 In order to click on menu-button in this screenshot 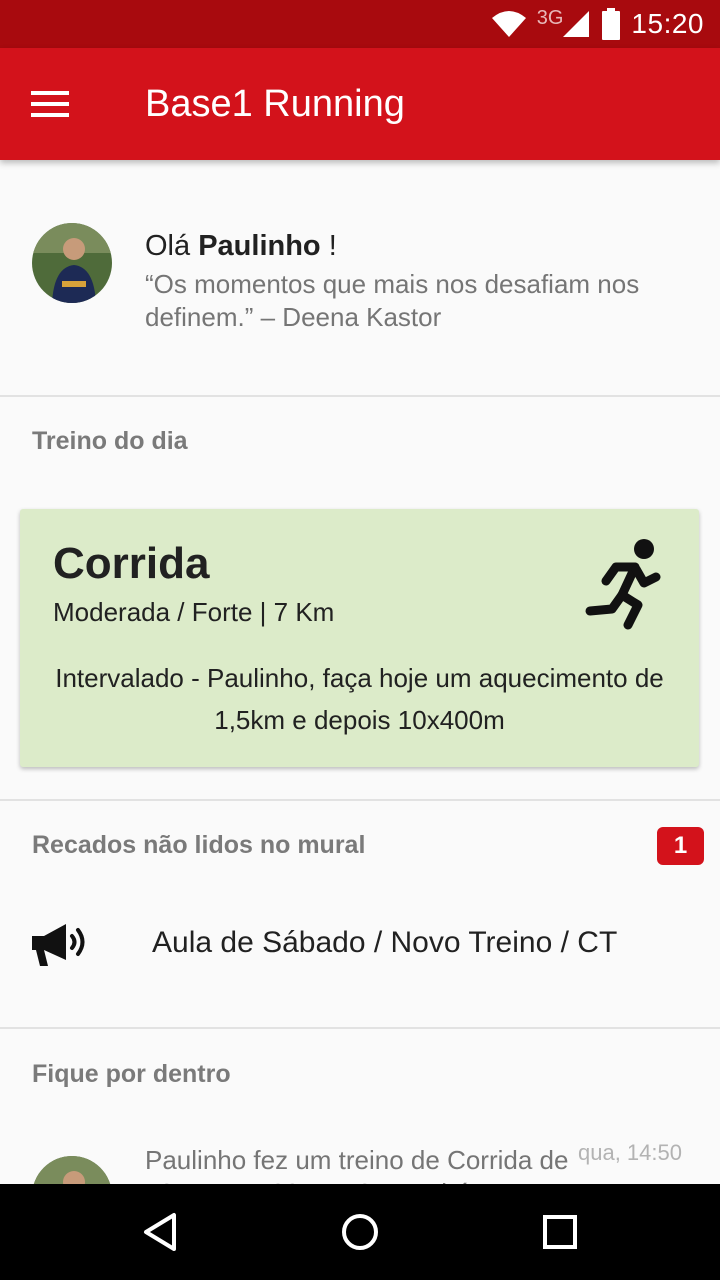, I will do `click(50, 104)`.